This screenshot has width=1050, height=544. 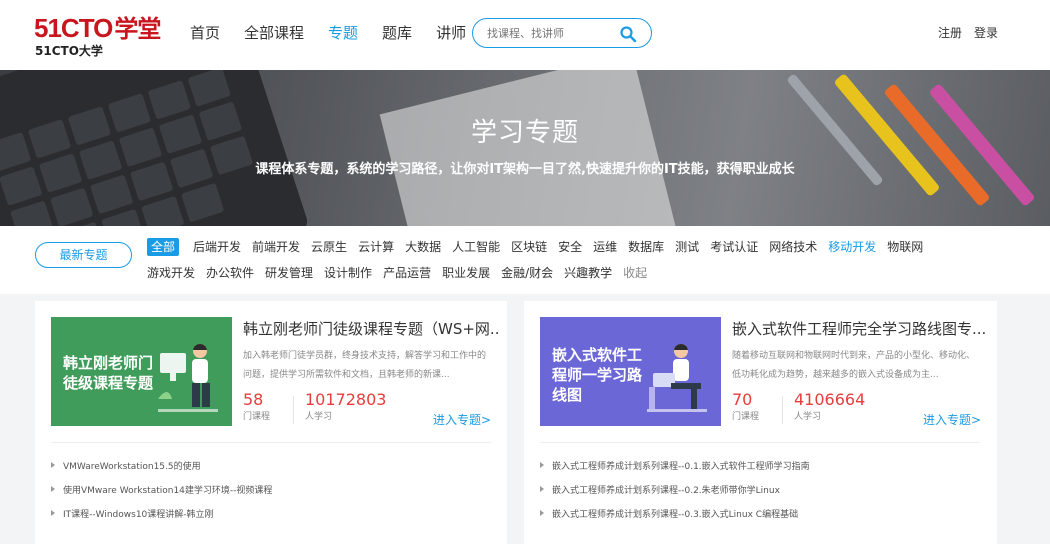 What do you see at coordinates (343, 33) in the screenshot?
I see `nav-topics: 专题` at bounding box center [343, 33].